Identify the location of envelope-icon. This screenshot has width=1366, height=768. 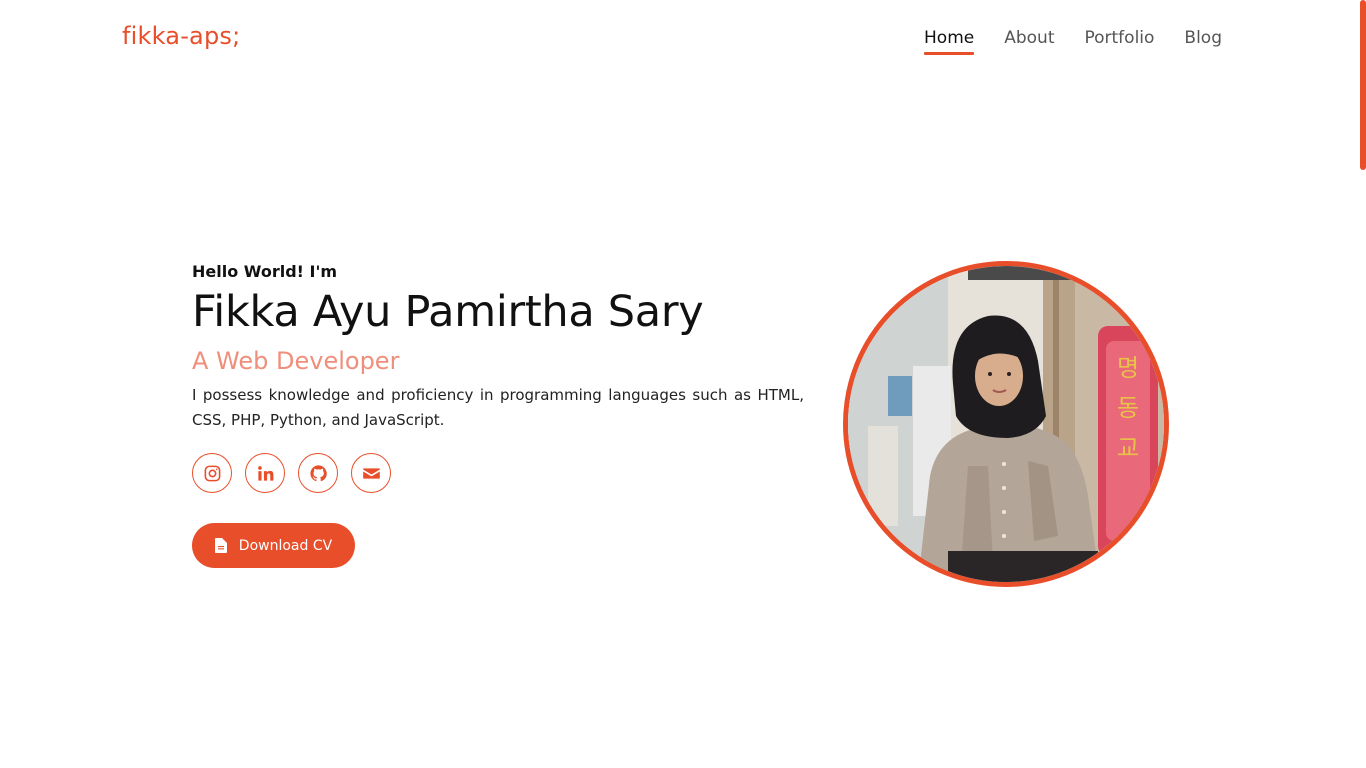
(371, 473).